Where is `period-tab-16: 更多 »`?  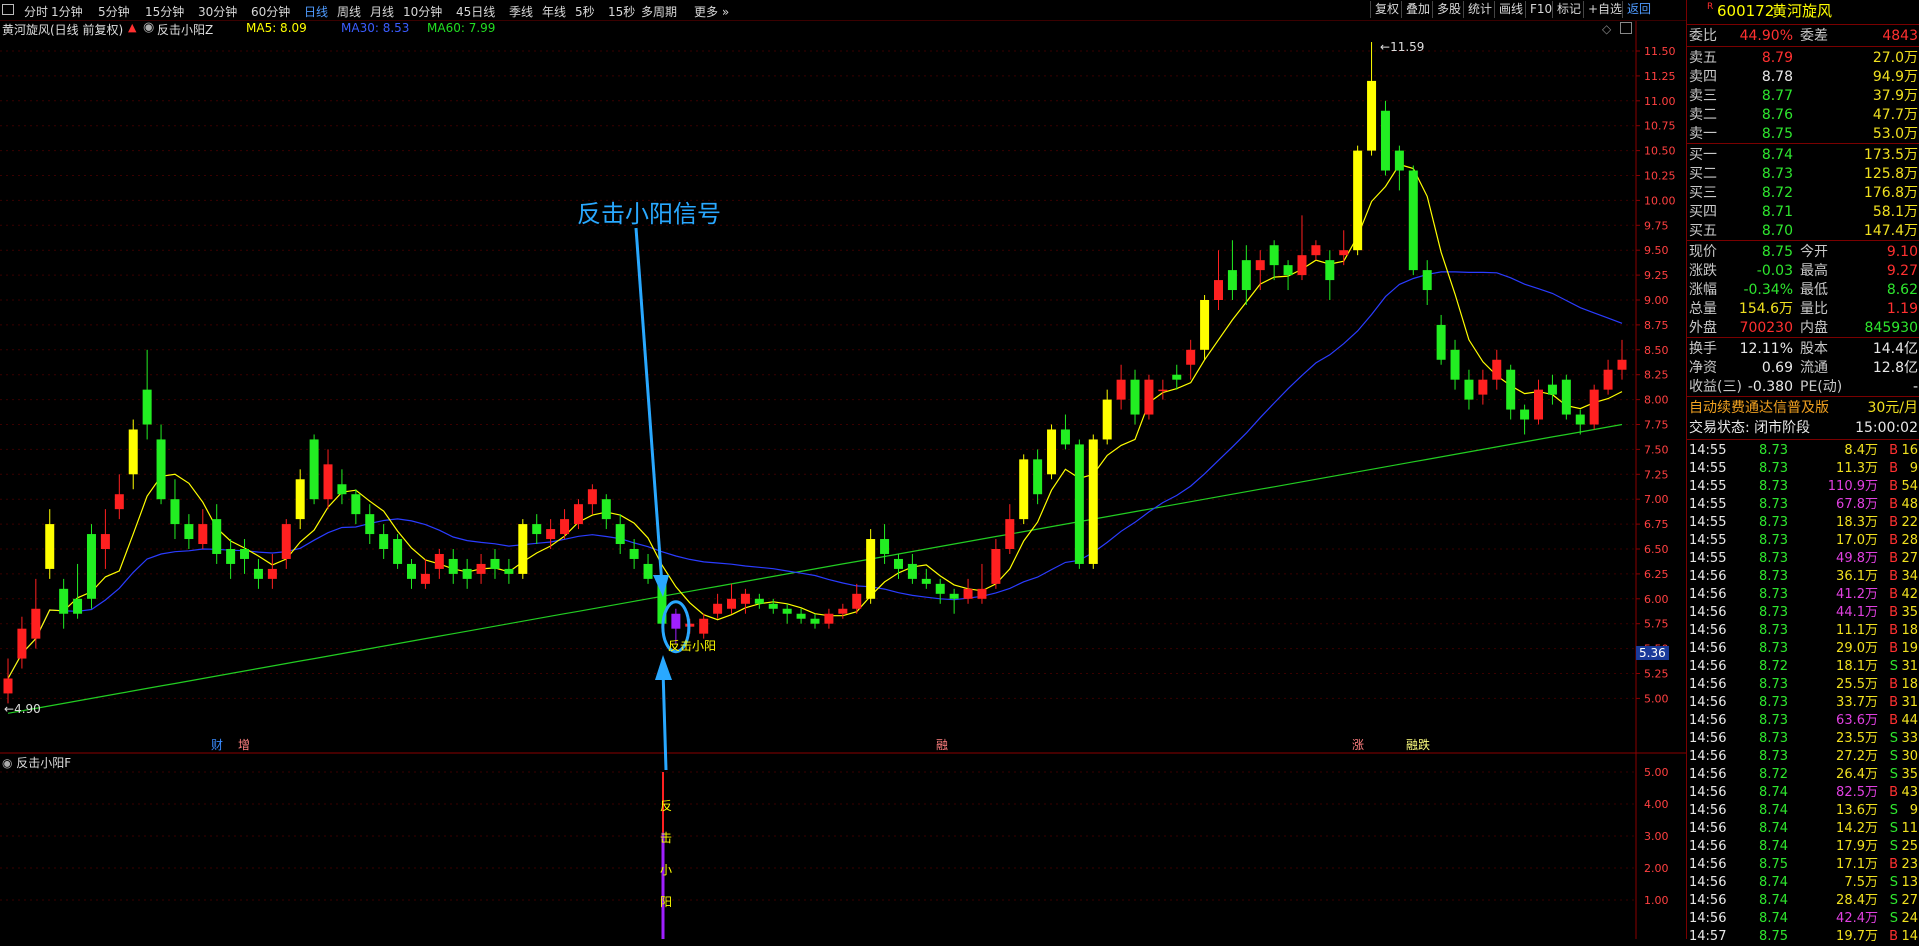
period-tab-16: 更多 » is located at coordinates (711, 11).